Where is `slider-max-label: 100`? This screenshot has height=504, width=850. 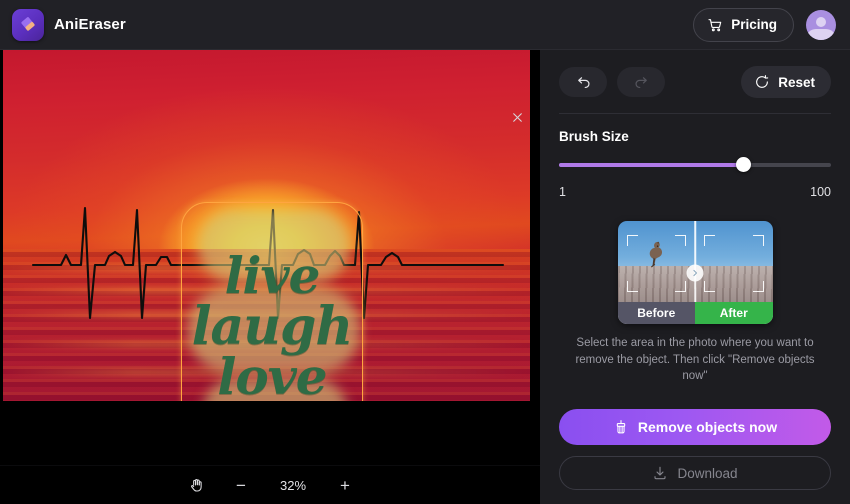 slider-max-label: 100 is located at coordinates (820, 192).